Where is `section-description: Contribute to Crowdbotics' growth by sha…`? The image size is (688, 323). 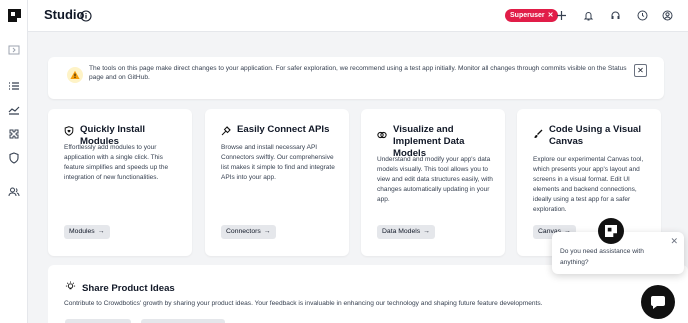
section-description: Contribute to Crowdbotics' growth by sha… is located at coordinates (303, 303).